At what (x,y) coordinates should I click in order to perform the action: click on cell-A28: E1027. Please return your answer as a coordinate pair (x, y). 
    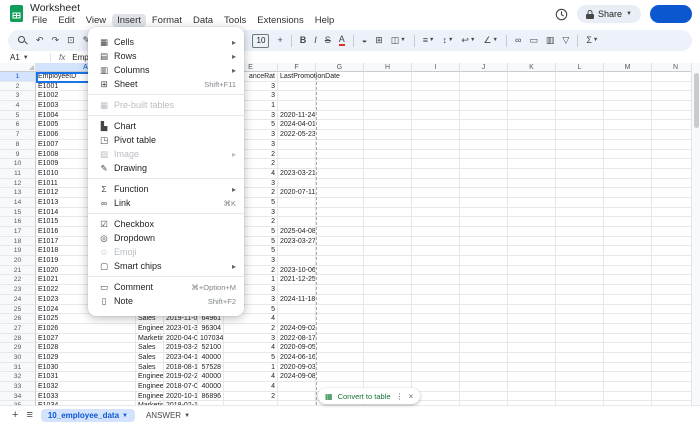
    Looking at the image, I should click on (86, 338).